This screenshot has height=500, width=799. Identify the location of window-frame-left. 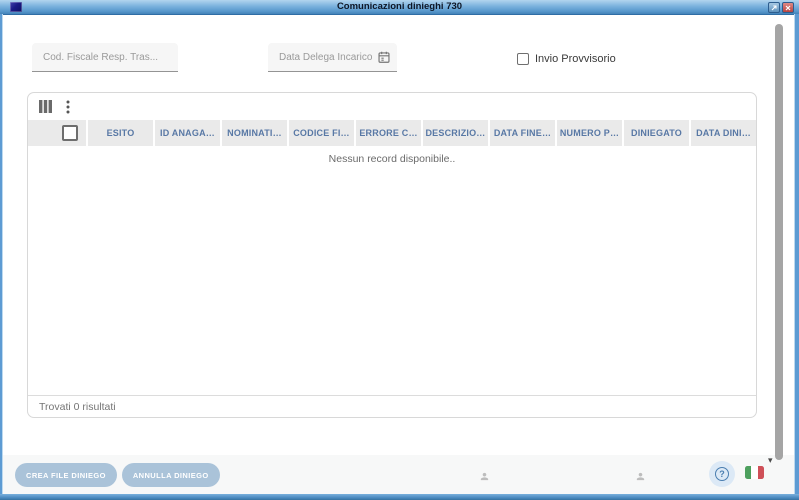
(1, 257).